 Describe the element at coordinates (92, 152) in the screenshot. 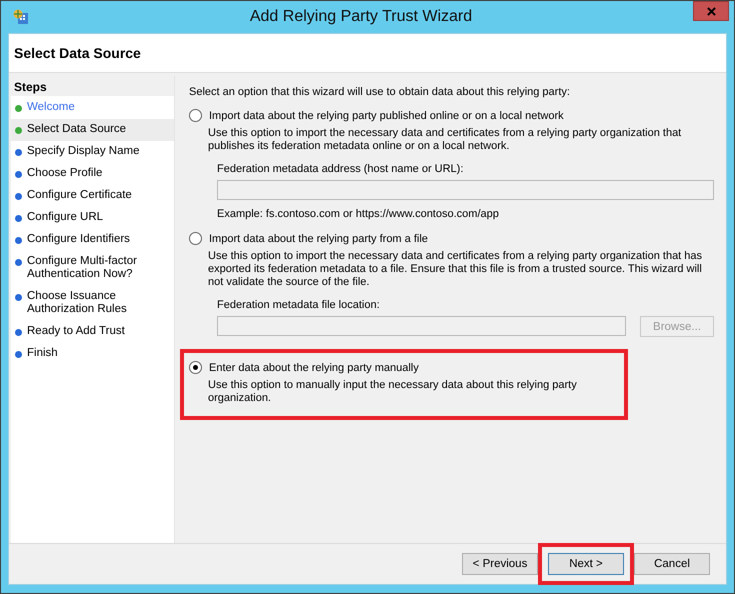

I see `step-item: Specify Display Name` at that location.